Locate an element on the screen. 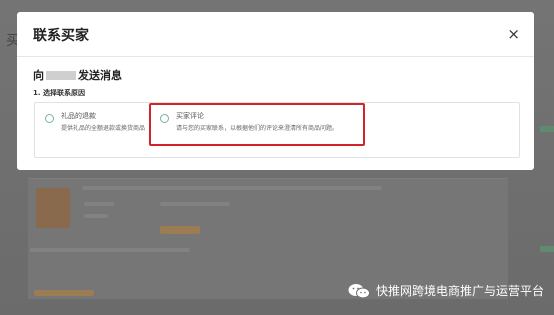 Image resolution: width=554 pixels, height=315 pixels. highlight-box is located at coordinates (257, 124).